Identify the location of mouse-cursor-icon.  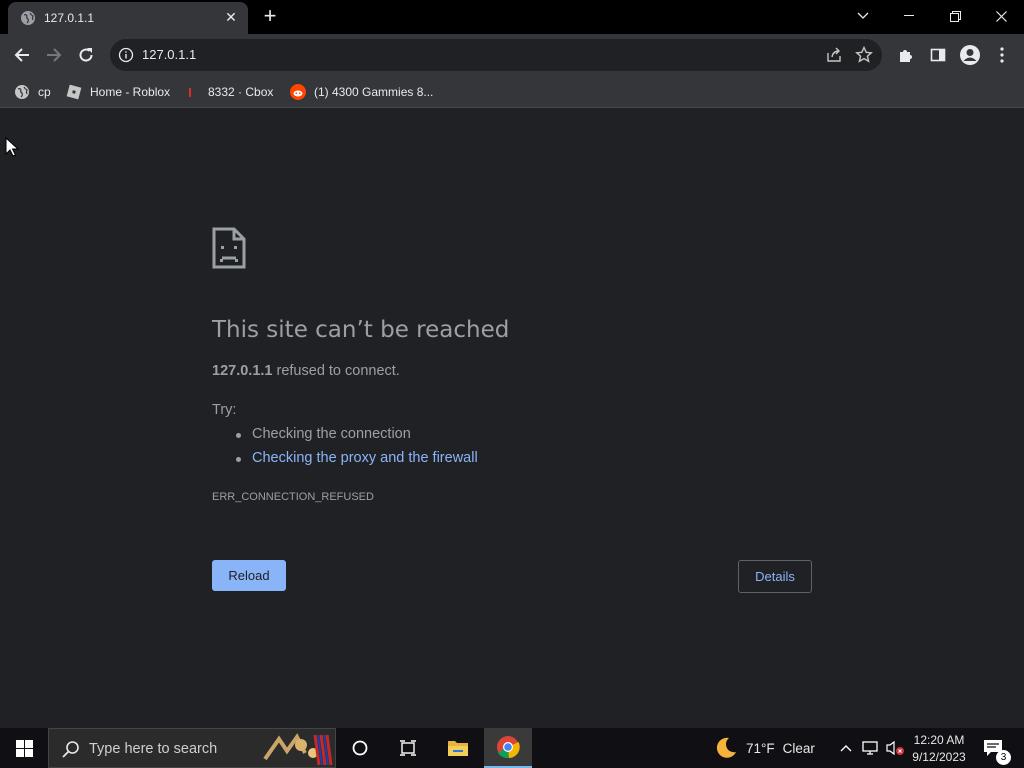
(12, 147).